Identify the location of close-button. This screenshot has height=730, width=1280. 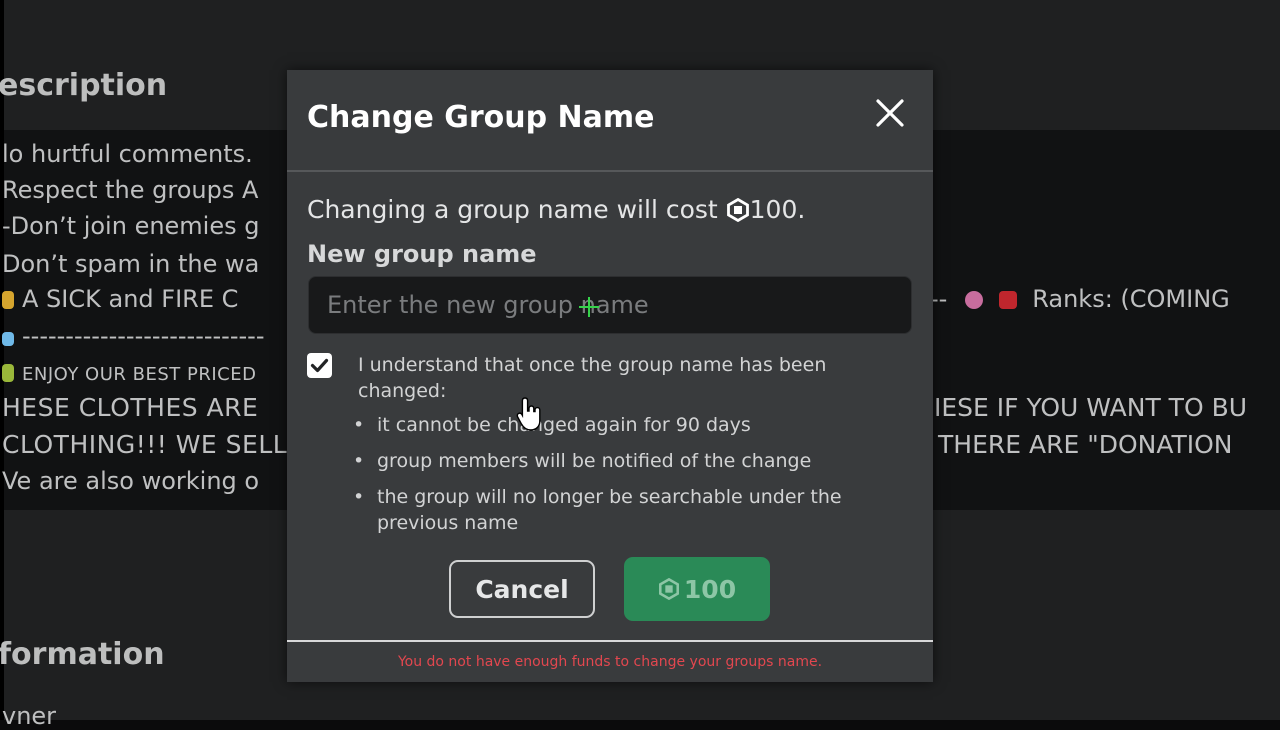
(890, 113).